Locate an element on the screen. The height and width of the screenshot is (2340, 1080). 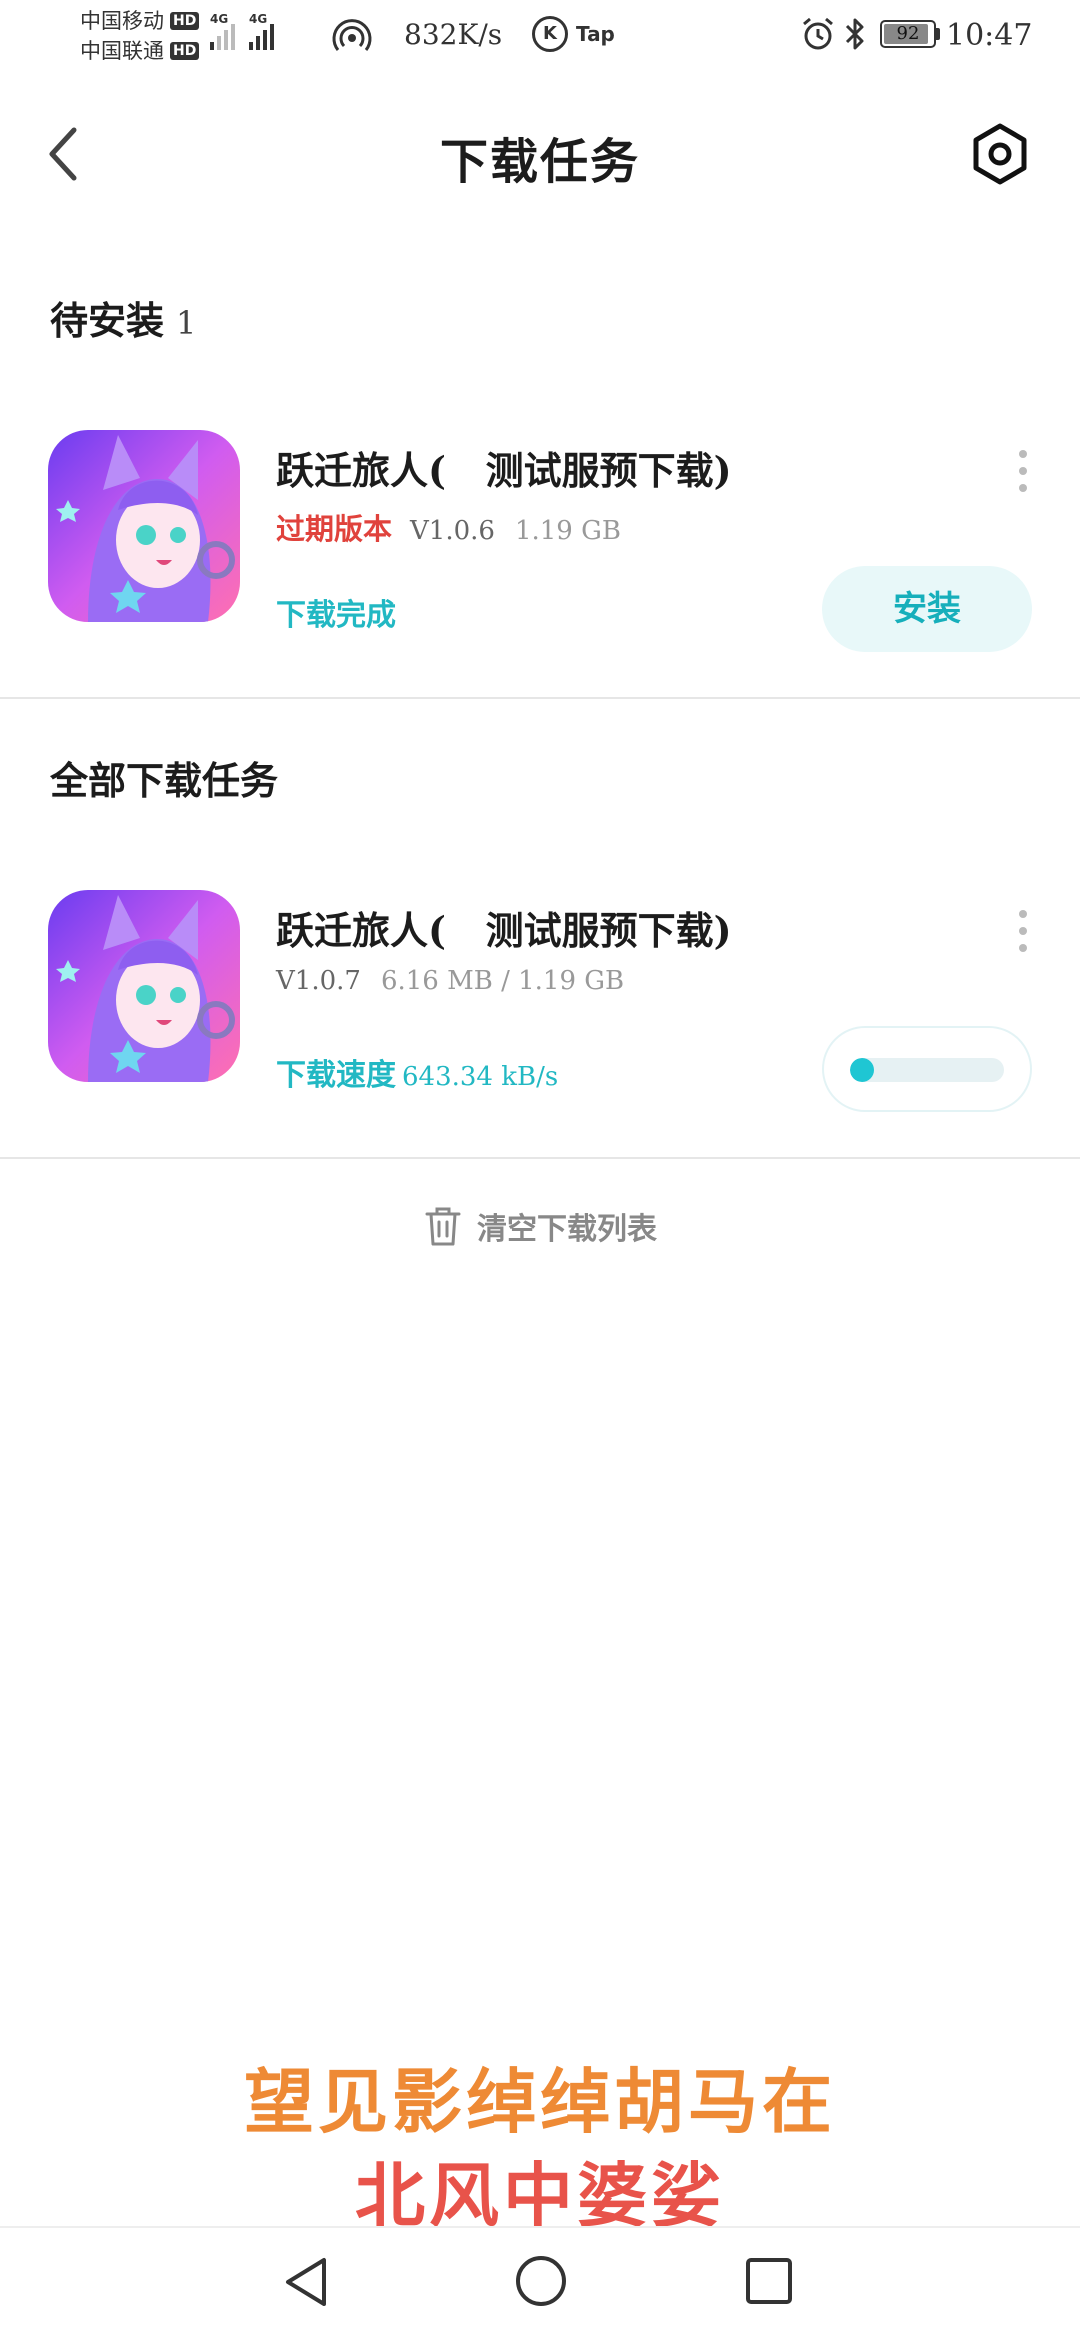
header: 下载任务 is located at coordinates (540, 155).